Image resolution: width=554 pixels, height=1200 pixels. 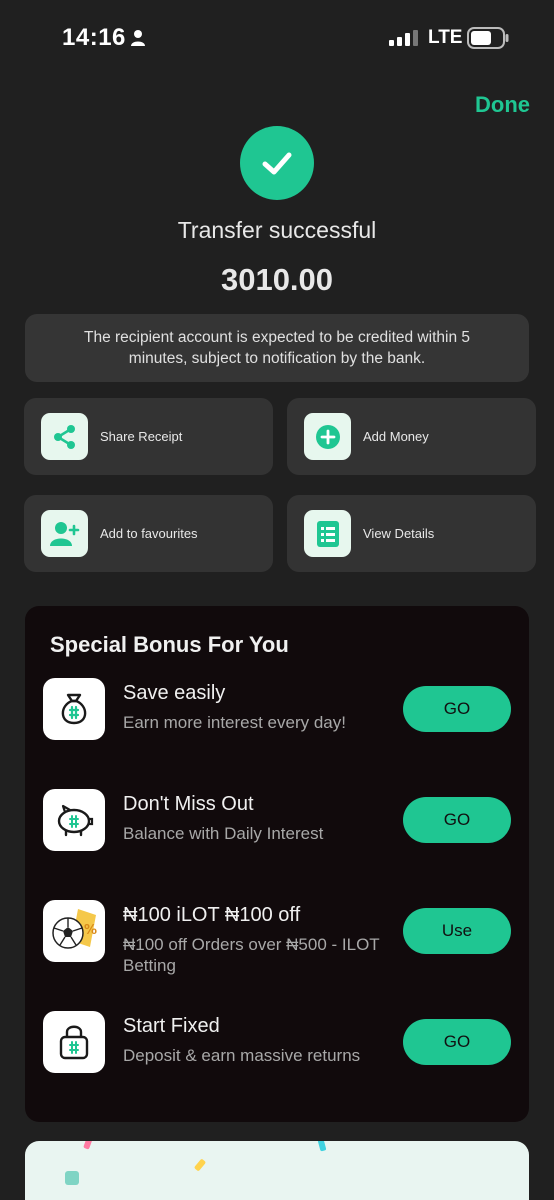 What do you see at coordinates (502, 105) in the screenshot?
I see `done-button: Done` at bounding box center [502, 105].